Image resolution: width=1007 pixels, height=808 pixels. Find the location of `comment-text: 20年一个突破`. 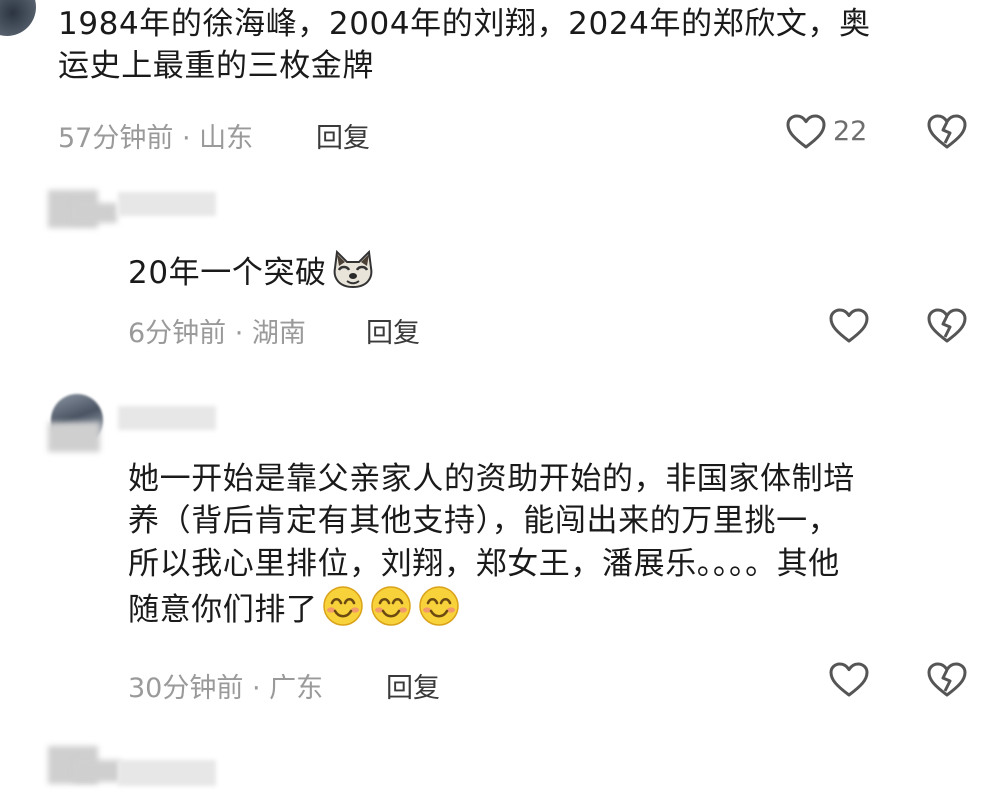

comment-text: 20年一个突破 is located at coordinates (252, 274).